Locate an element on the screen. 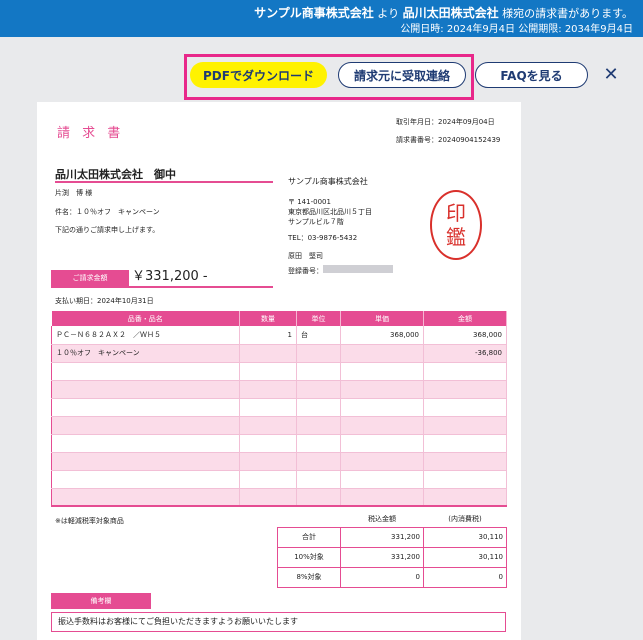 The width and height of the screenshot is (643, 640). recipient-name: 品川太田株式会社 is located at coordinates (450, 13).